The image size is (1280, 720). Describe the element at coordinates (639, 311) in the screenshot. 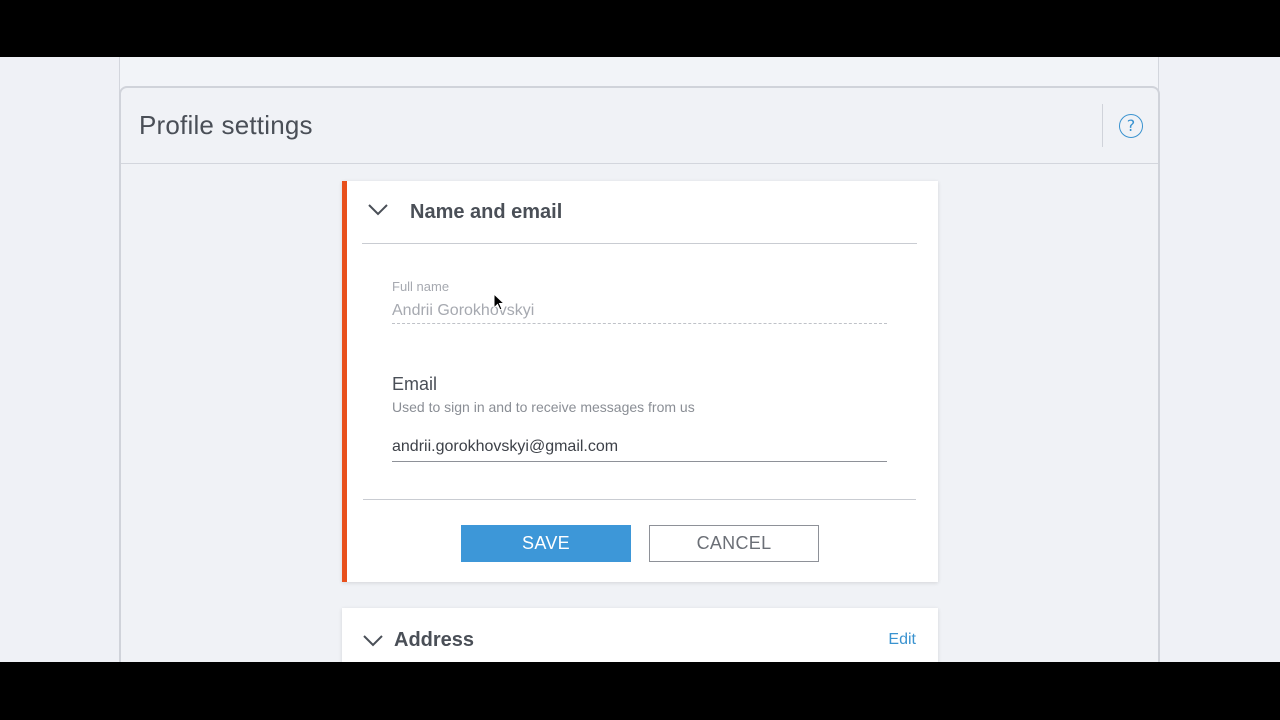

I see `full-name-field` at that location.